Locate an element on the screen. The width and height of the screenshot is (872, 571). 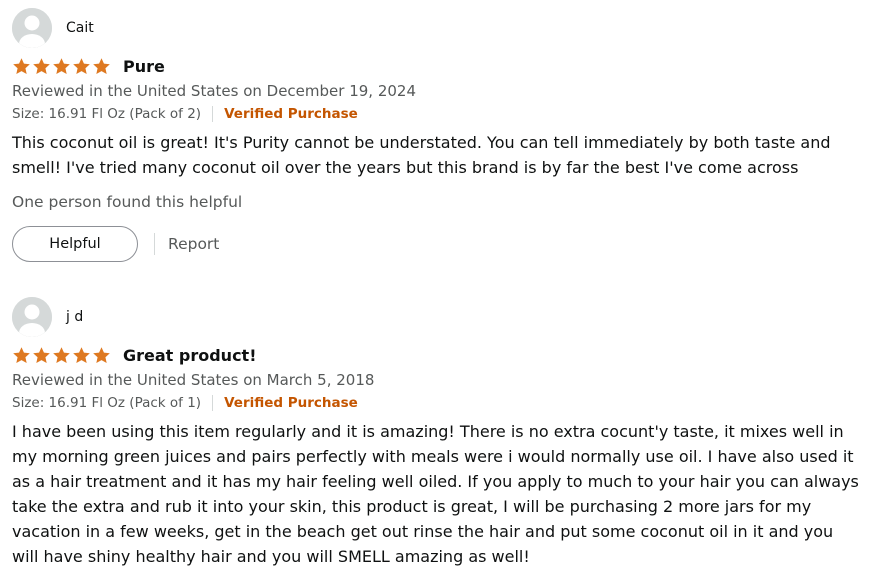
product-variant: Size: 16.91 Fl Oz (Pack of 2) is located at coordinates (106, 114).